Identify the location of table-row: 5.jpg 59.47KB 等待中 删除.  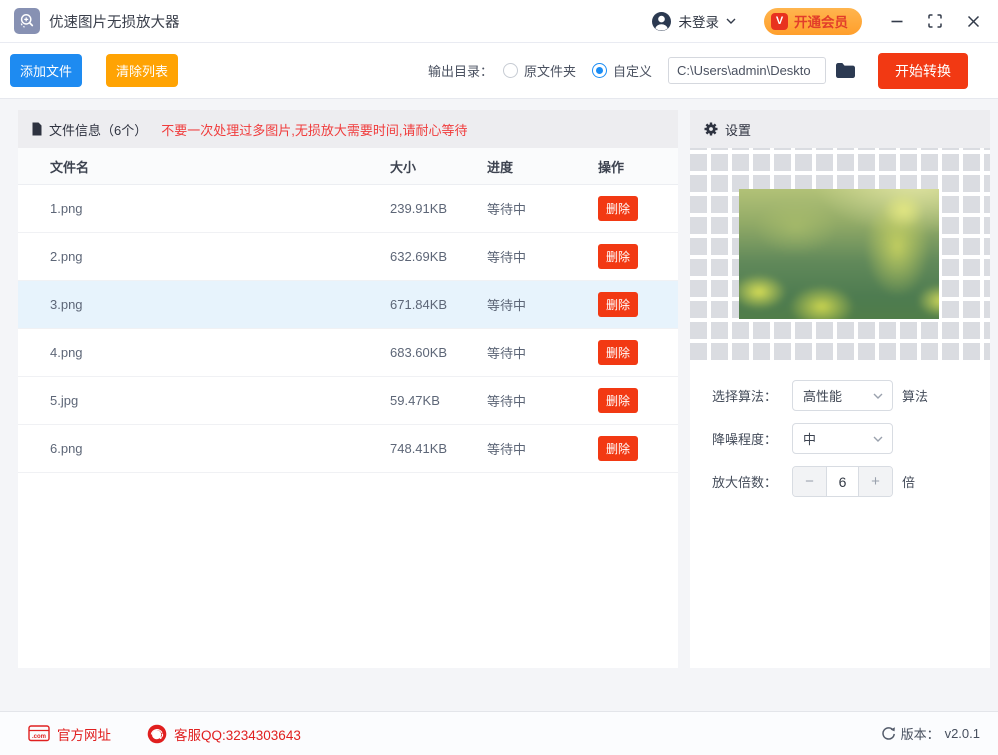
(348, 401).